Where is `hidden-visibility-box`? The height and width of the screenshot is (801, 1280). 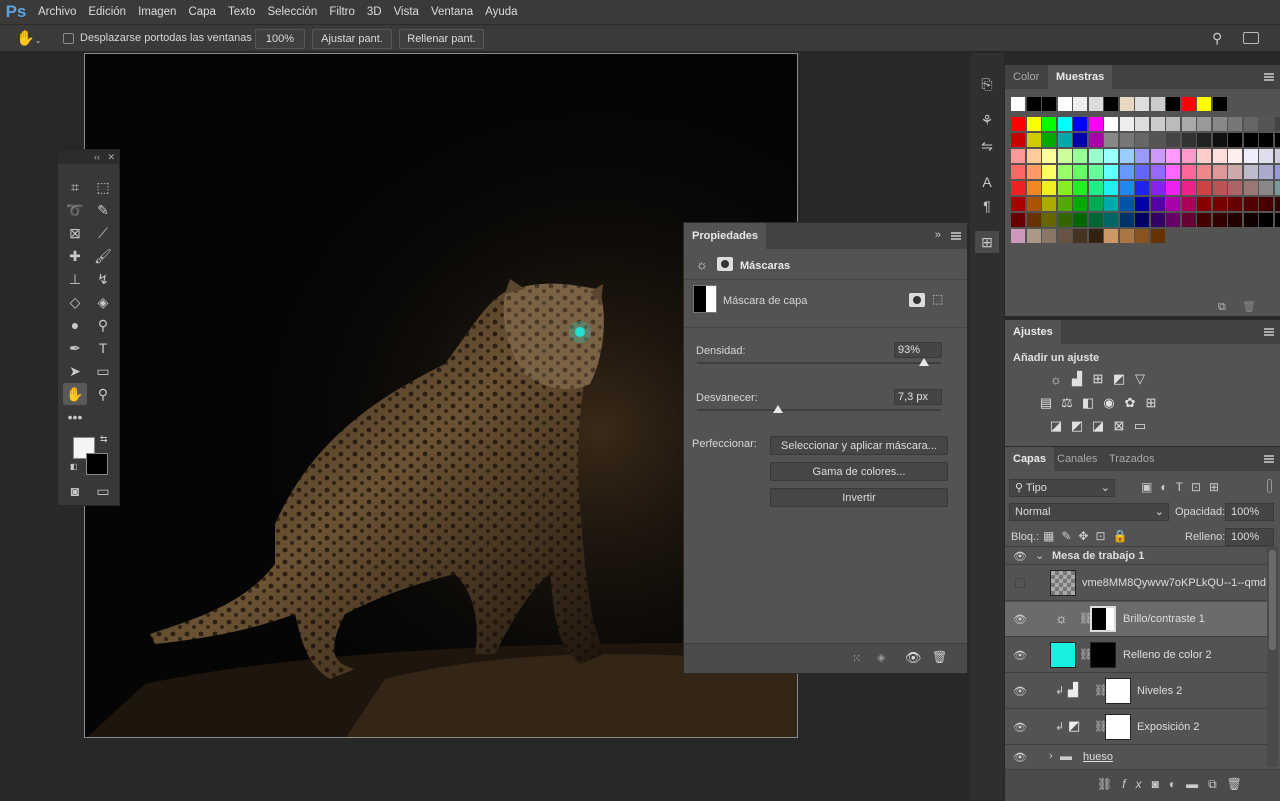
hidden-visibility-box is located at coordinates (1020, 583).